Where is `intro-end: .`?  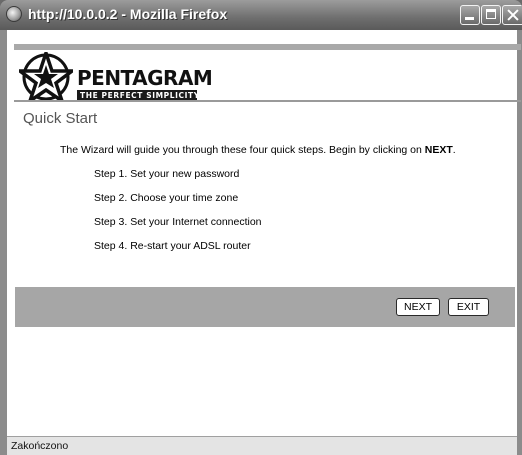 intro-end: . is located at coordinates (454, 150).